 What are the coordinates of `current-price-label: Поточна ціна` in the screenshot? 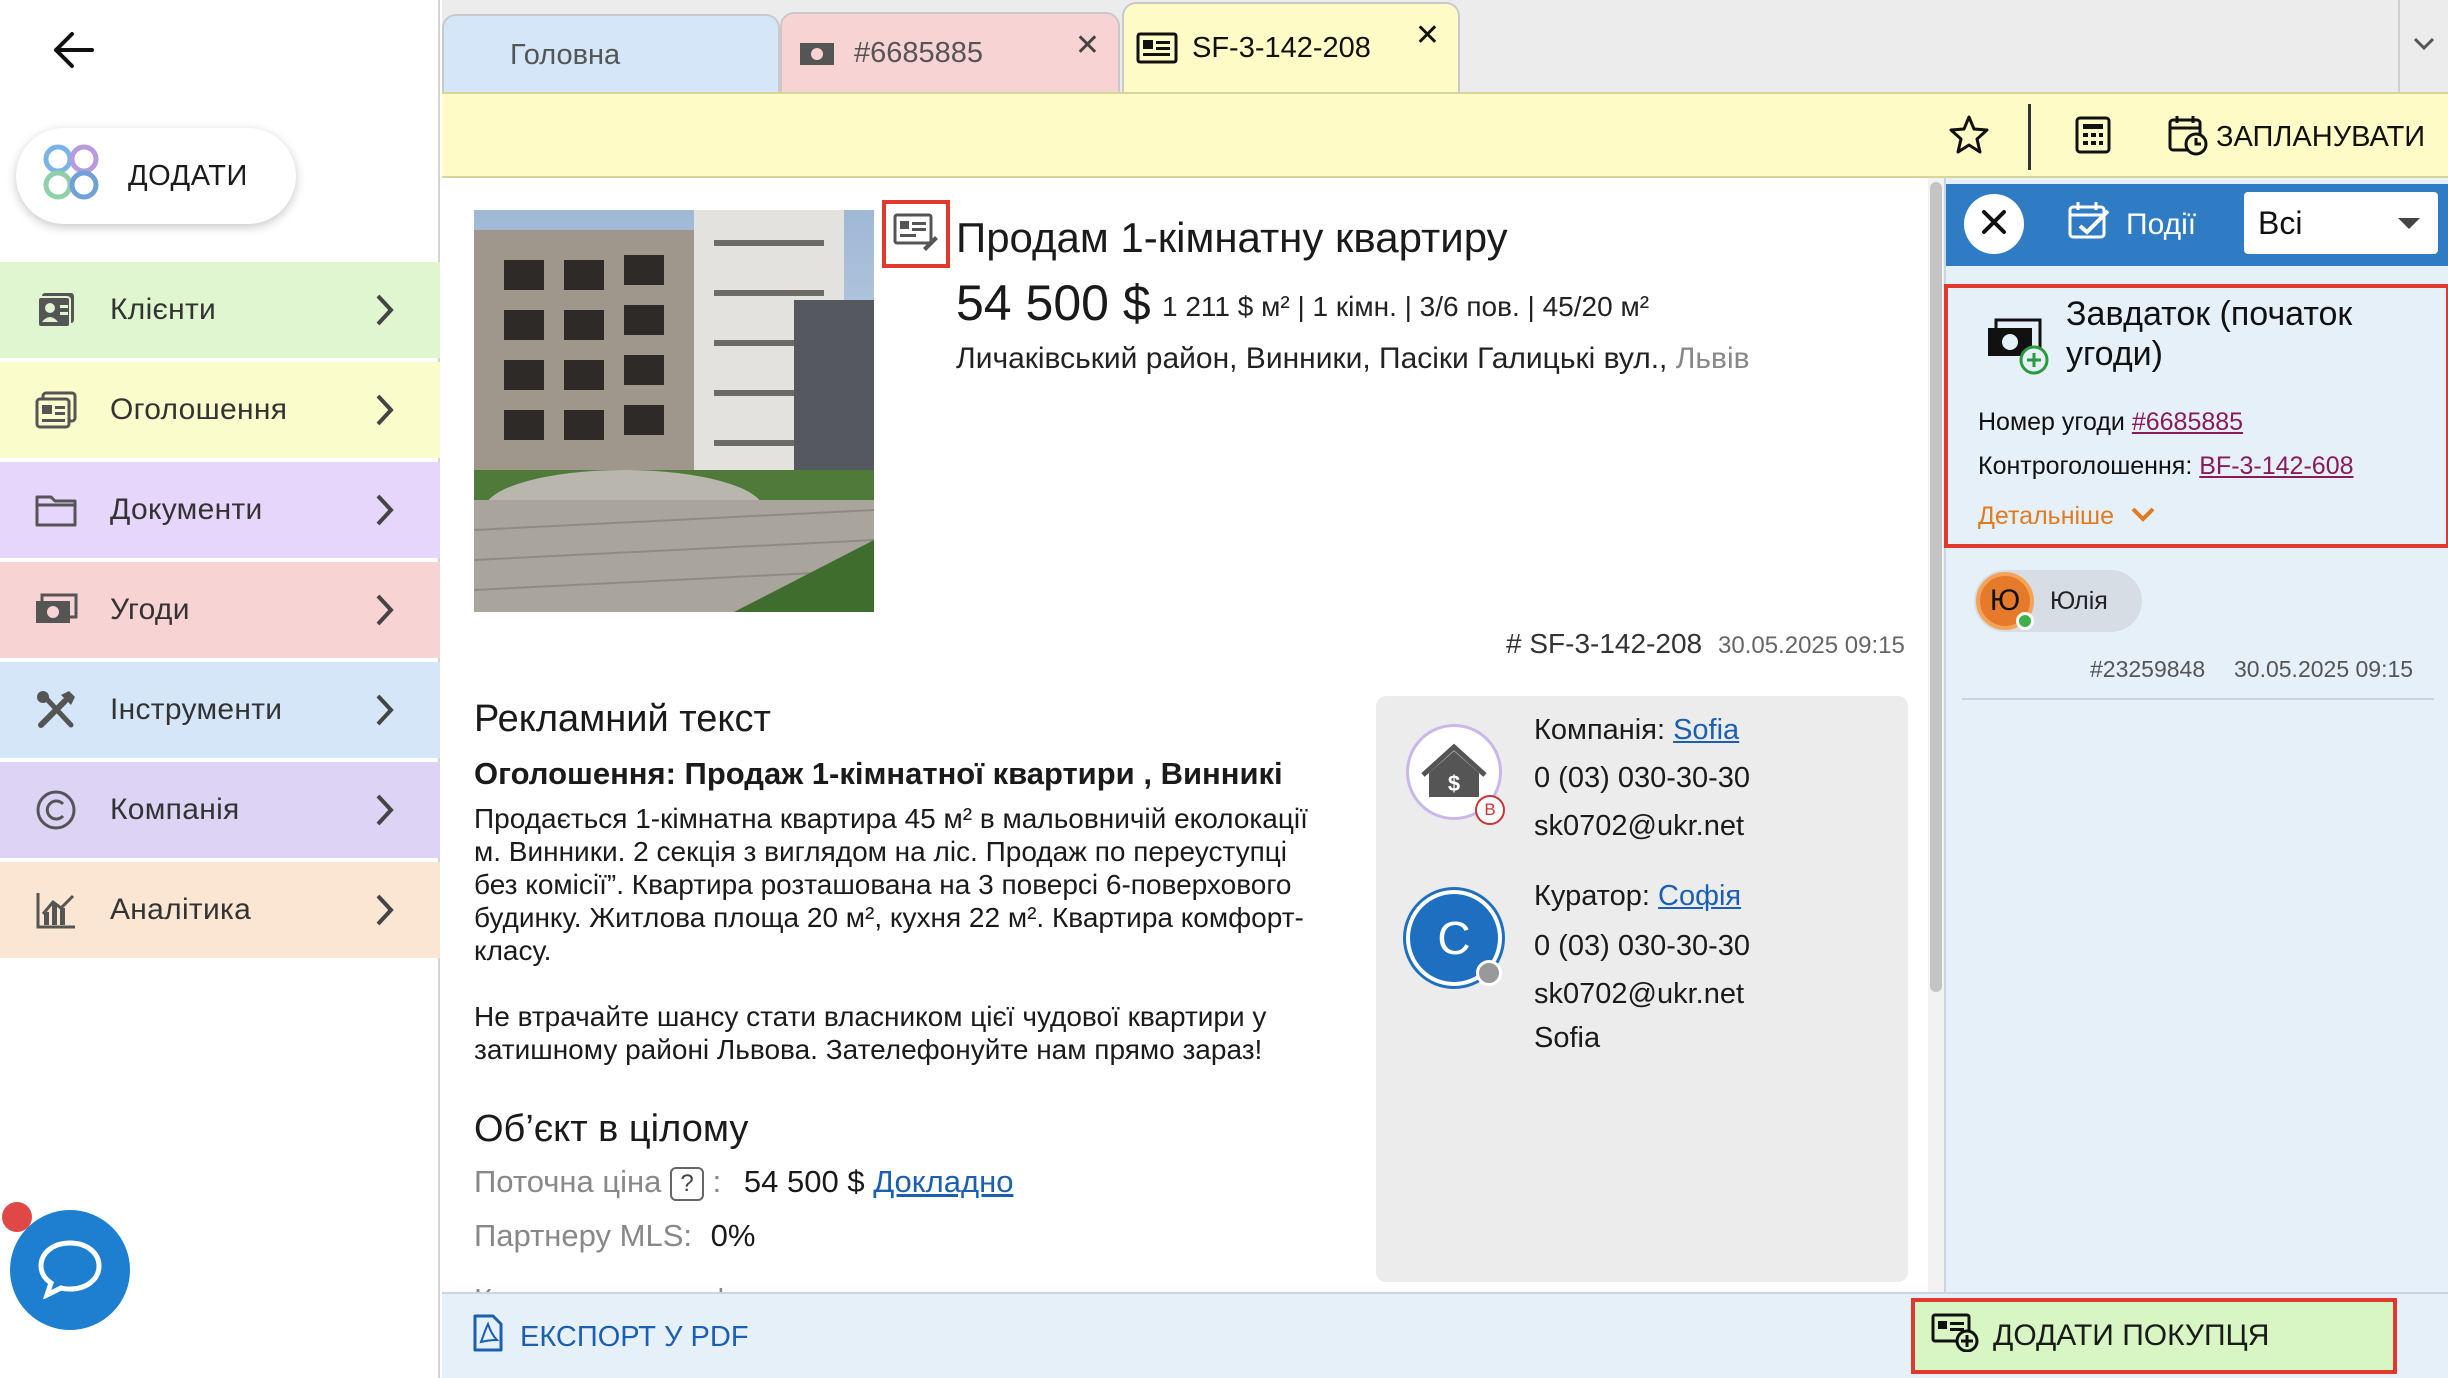 It's located at (568, 1181).